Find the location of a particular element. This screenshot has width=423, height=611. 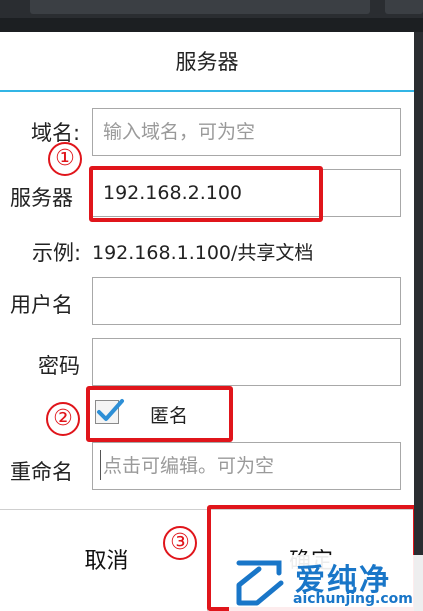

app-top-bar is located at coordinates (211, 9).